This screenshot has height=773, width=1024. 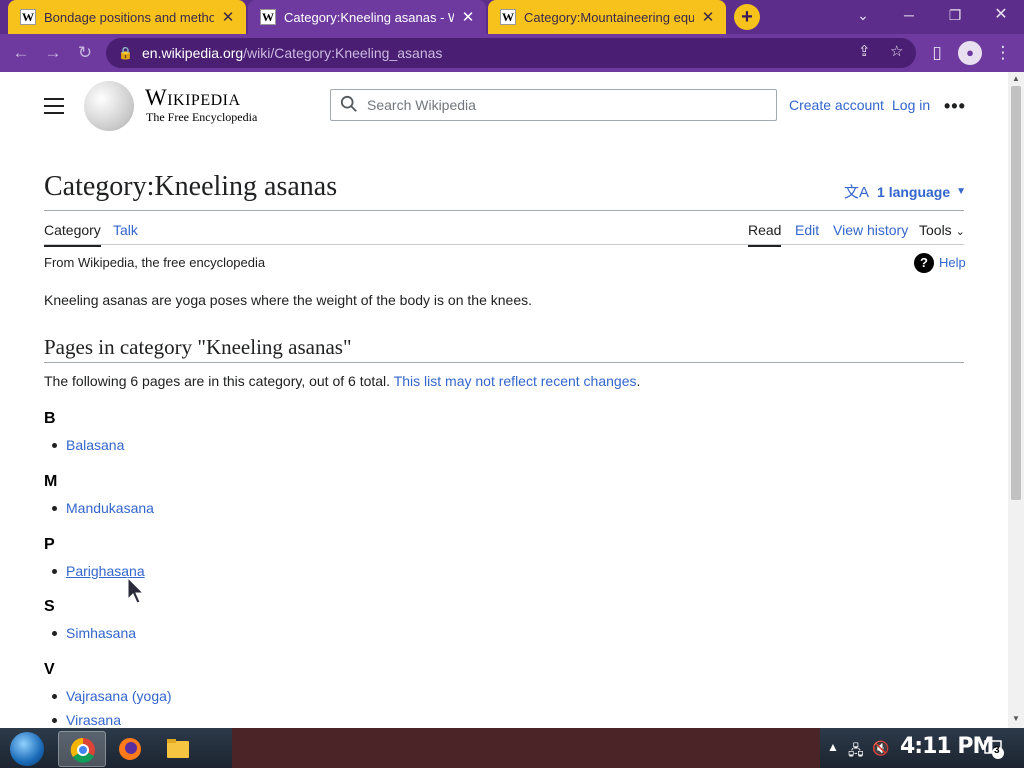 What do you see at coordinates (955, 17) in the screenshot?
I see `restore-button: ❐` at bounding box center [955, 17].